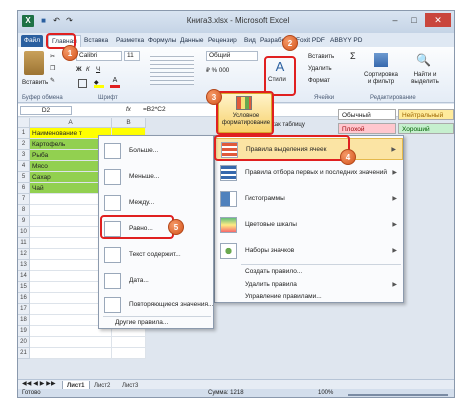 The height and width of the screenshot is (413, 474). Describe the element at coordinates (320, 68) in the screenshot. I see `delete-cells-button: Удалить` at that location.